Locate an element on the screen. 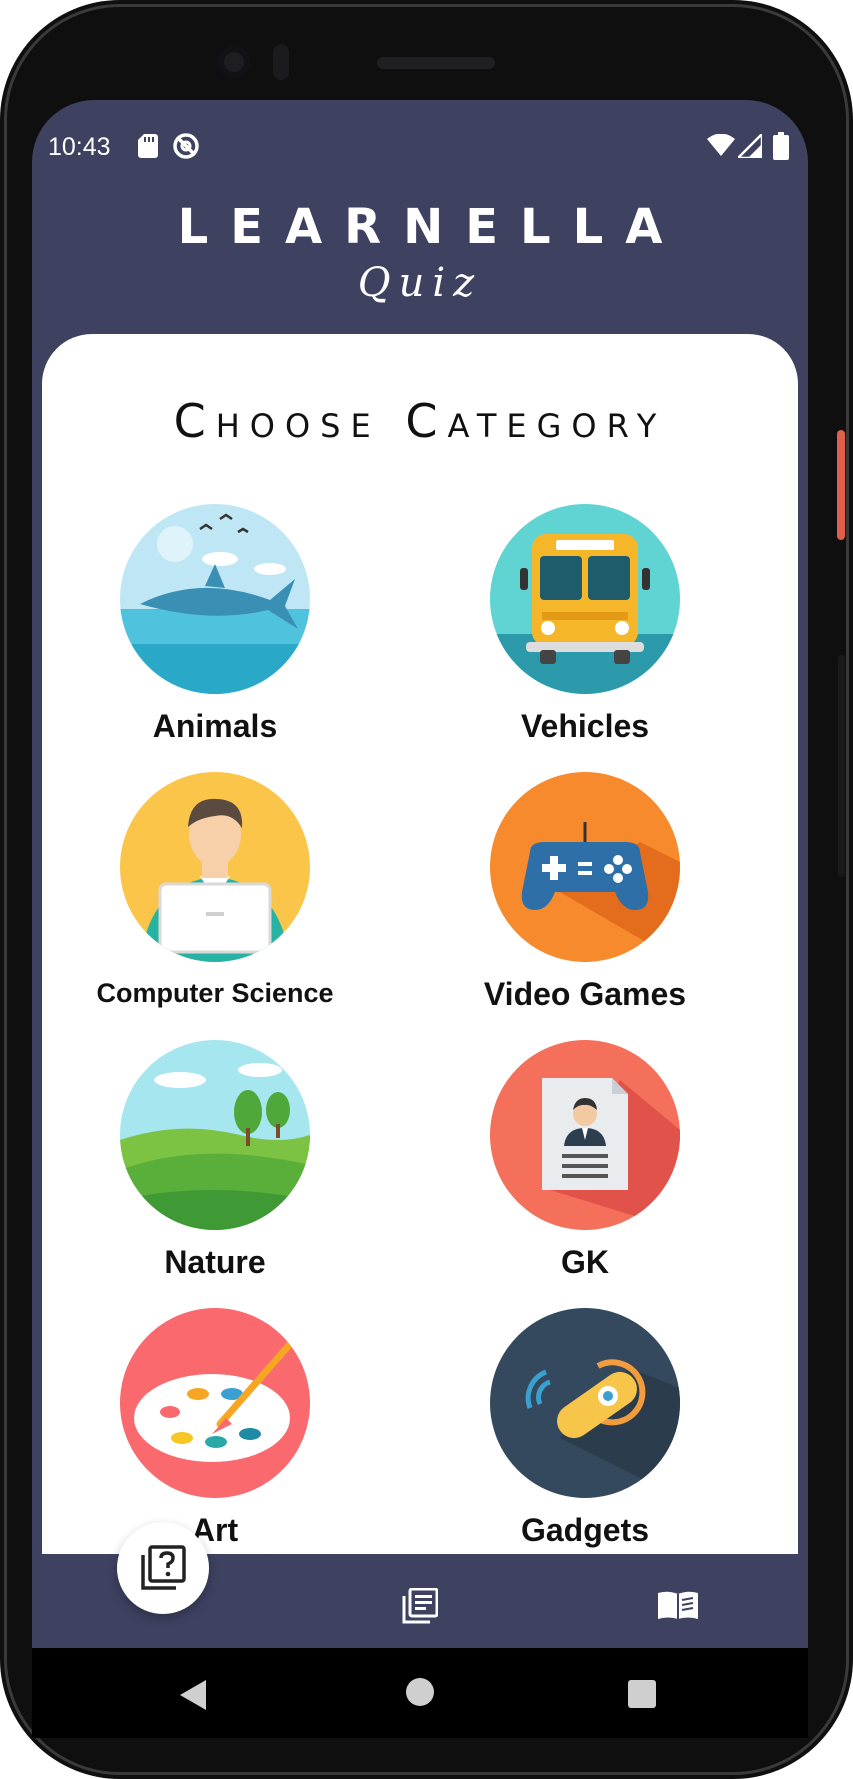 This screenshot has height=1779, width=853. category-label: Gadgets is located at coordinates (585, 1530).